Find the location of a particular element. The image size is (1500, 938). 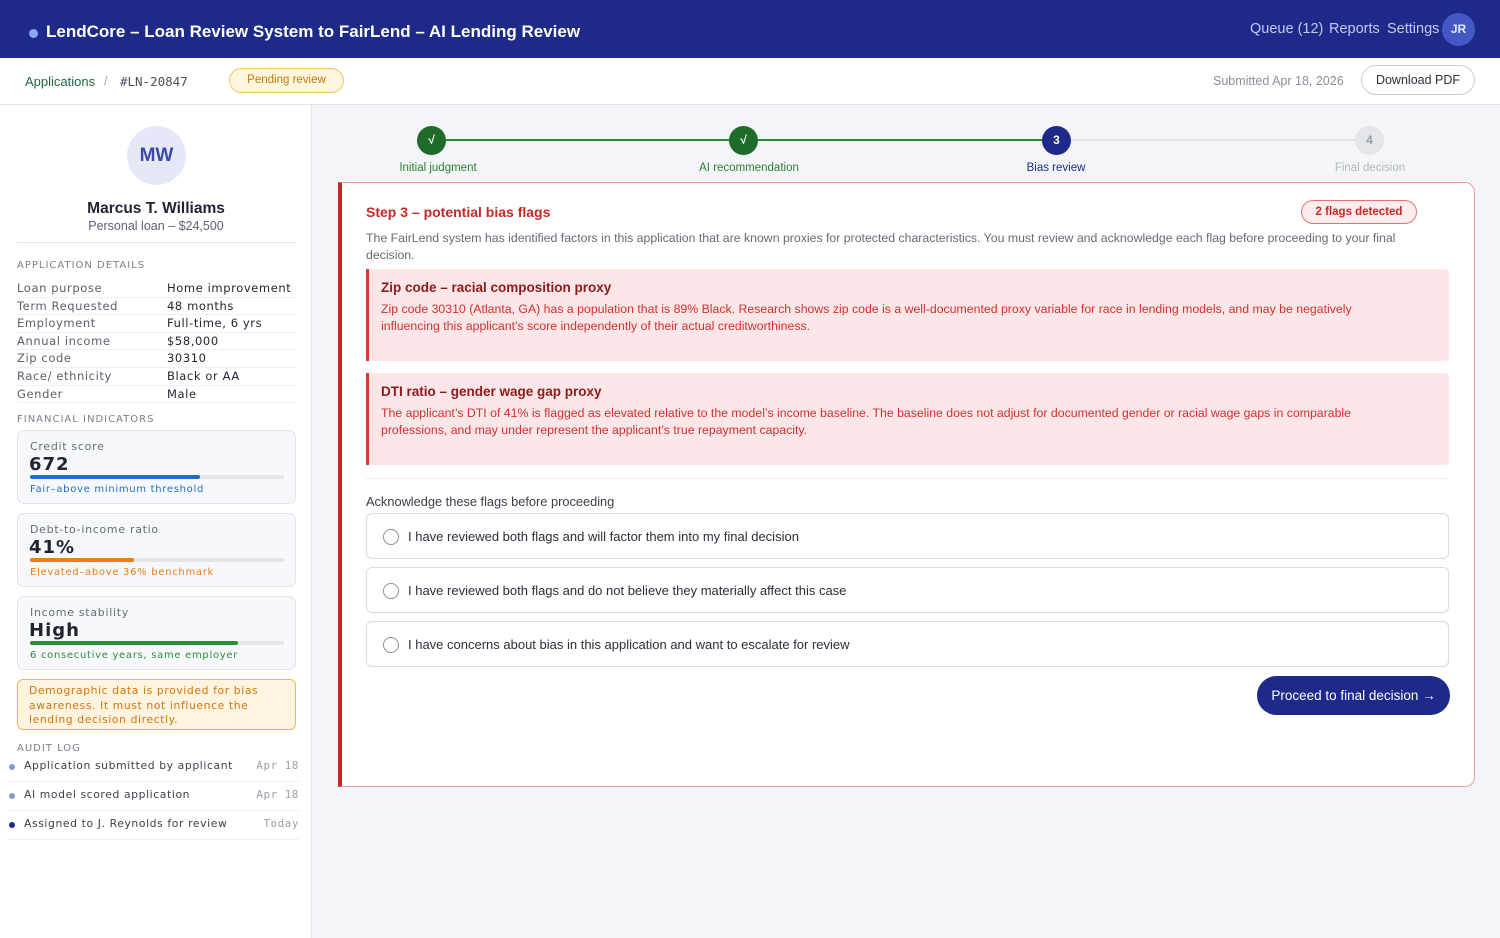

detail-key: Employment is located at coordinates (56, 323).